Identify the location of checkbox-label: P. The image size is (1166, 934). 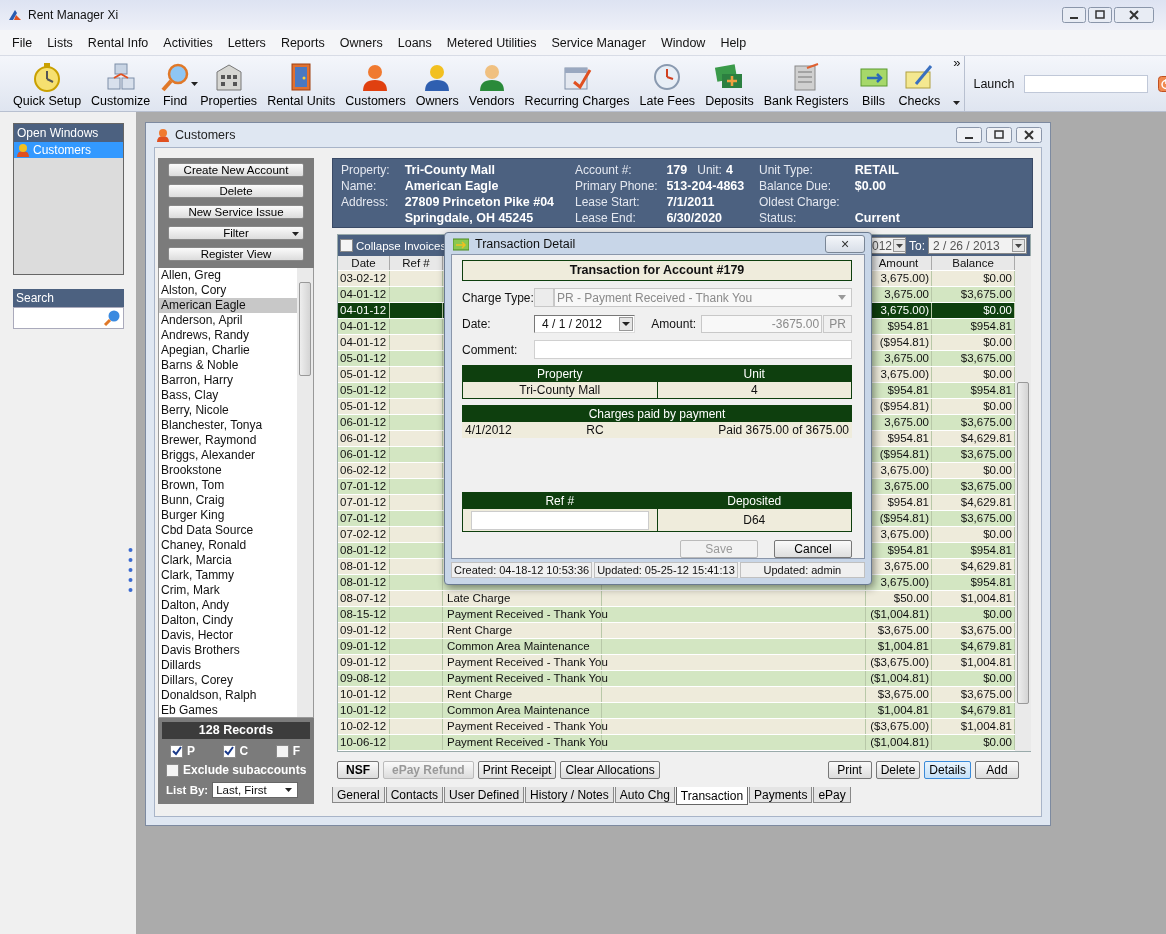
(191, 751).